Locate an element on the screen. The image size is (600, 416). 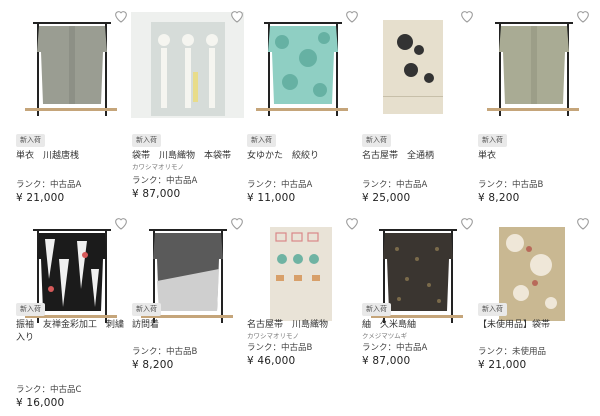
product-maker: クメジマツムギ is located at coordinates (385, 336).